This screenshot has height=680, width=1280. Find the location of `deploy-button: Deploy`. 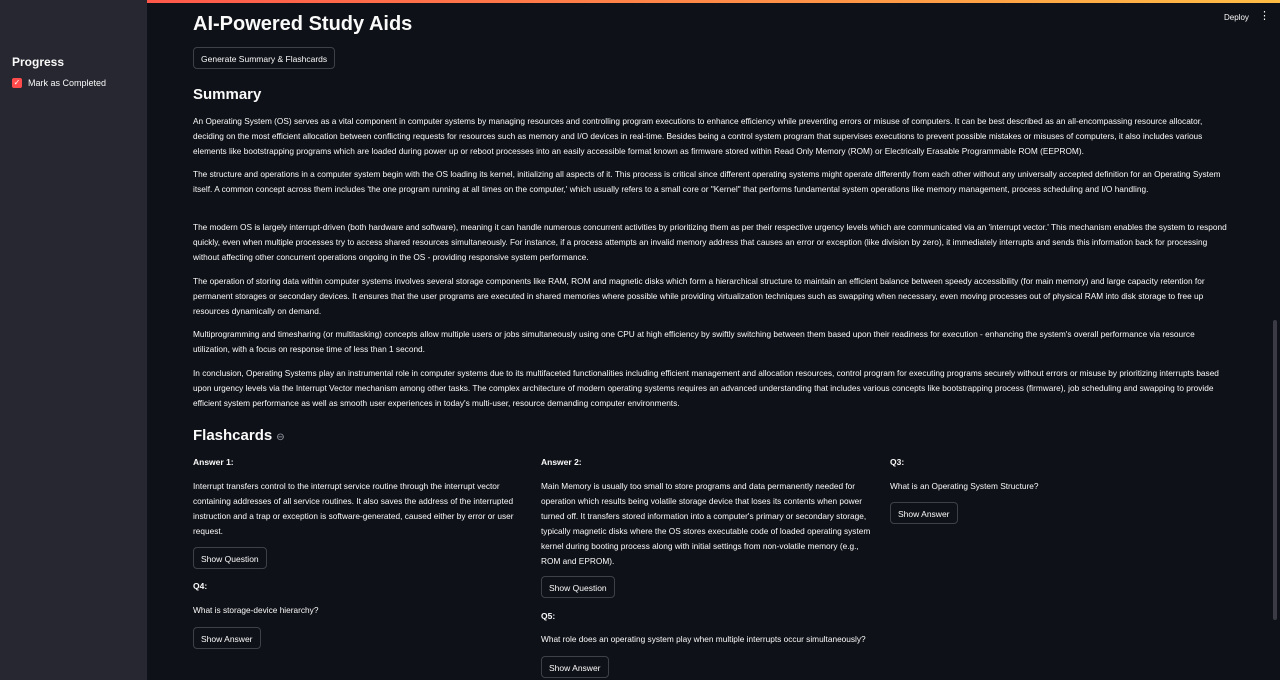

deploy-button: Deploy is located at coordinates (1236, 17).